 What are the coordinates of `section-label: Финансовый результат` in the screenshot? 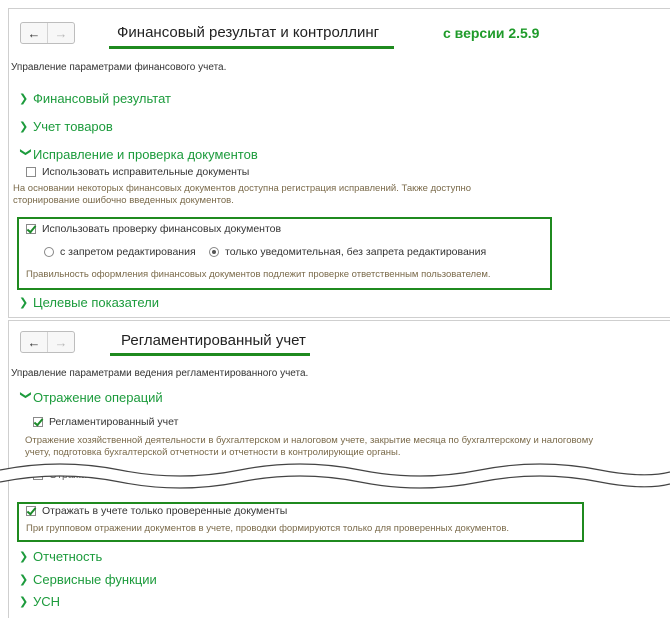 It's located at (102, 98).